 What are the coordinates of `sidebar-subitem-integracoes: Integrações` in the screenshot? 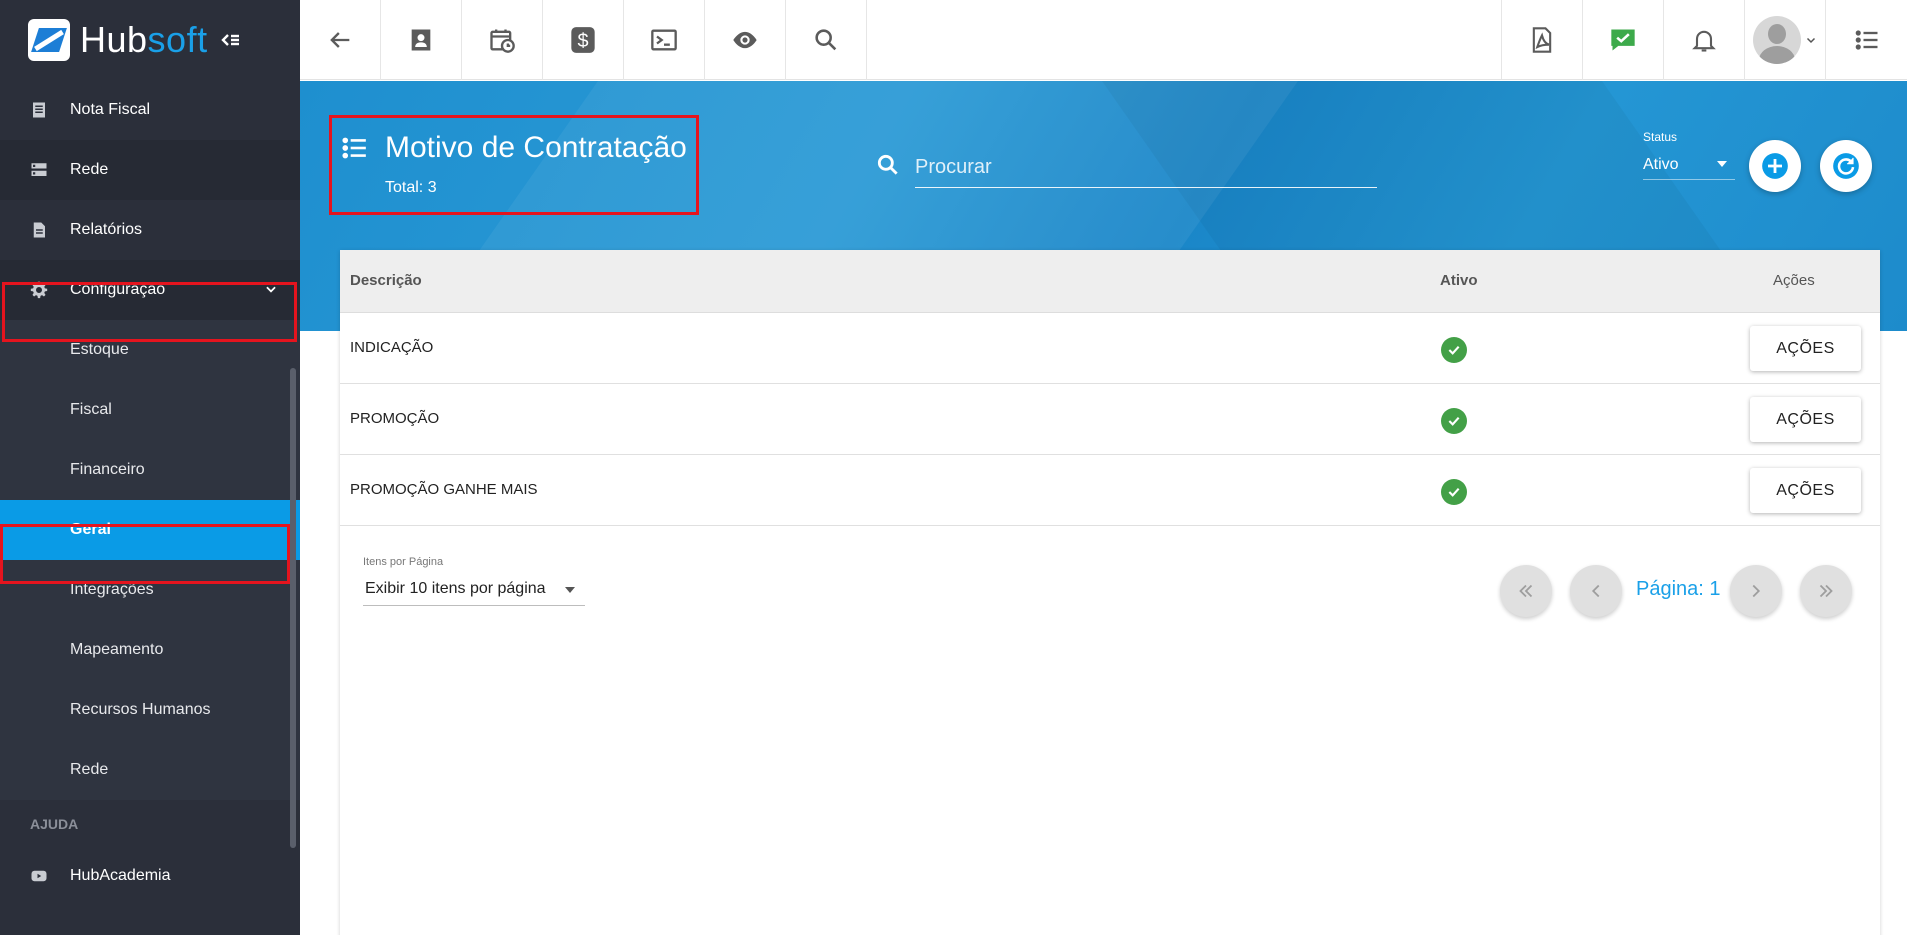 It's located at (150, 590).